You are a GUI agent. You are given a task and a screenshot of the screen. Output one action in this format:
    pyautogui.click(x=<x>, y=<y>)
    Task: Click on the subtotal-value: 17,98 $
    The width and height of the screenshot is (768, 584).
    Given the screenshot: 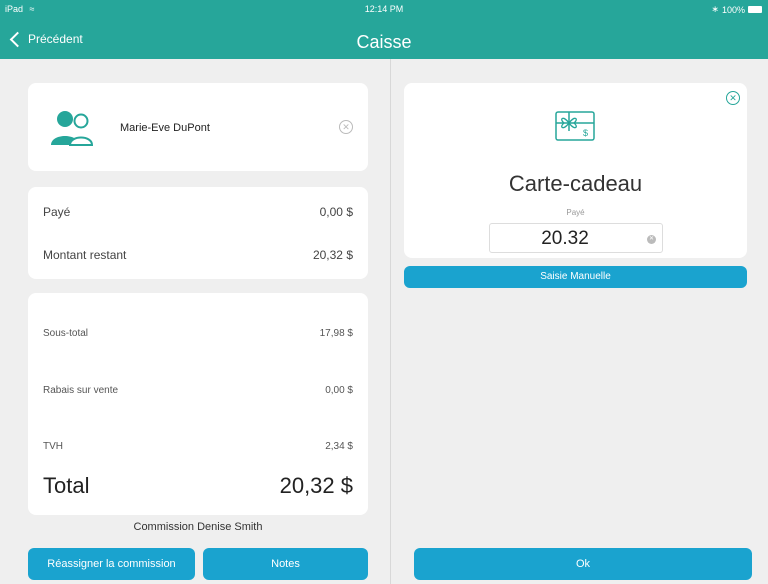 What is the action you would take?
    pyautogui.click(x=336, y=333)
    